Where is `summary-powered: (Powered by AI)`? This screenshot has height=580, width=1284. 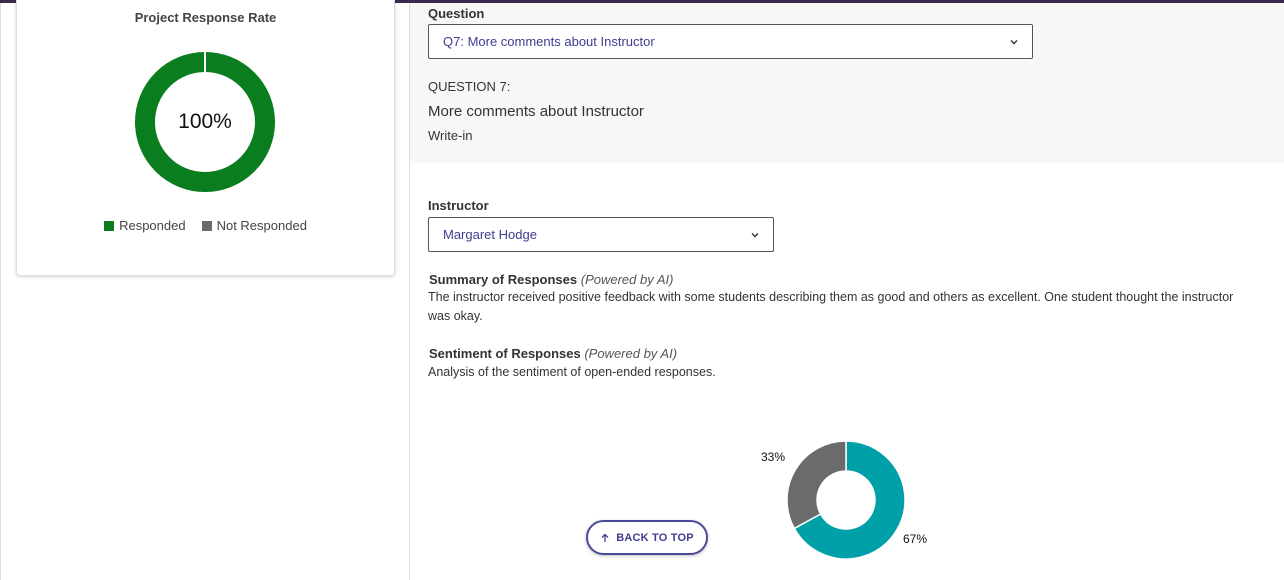 summary-powered: (Powered by AI) is located at coordinates (627, 279).